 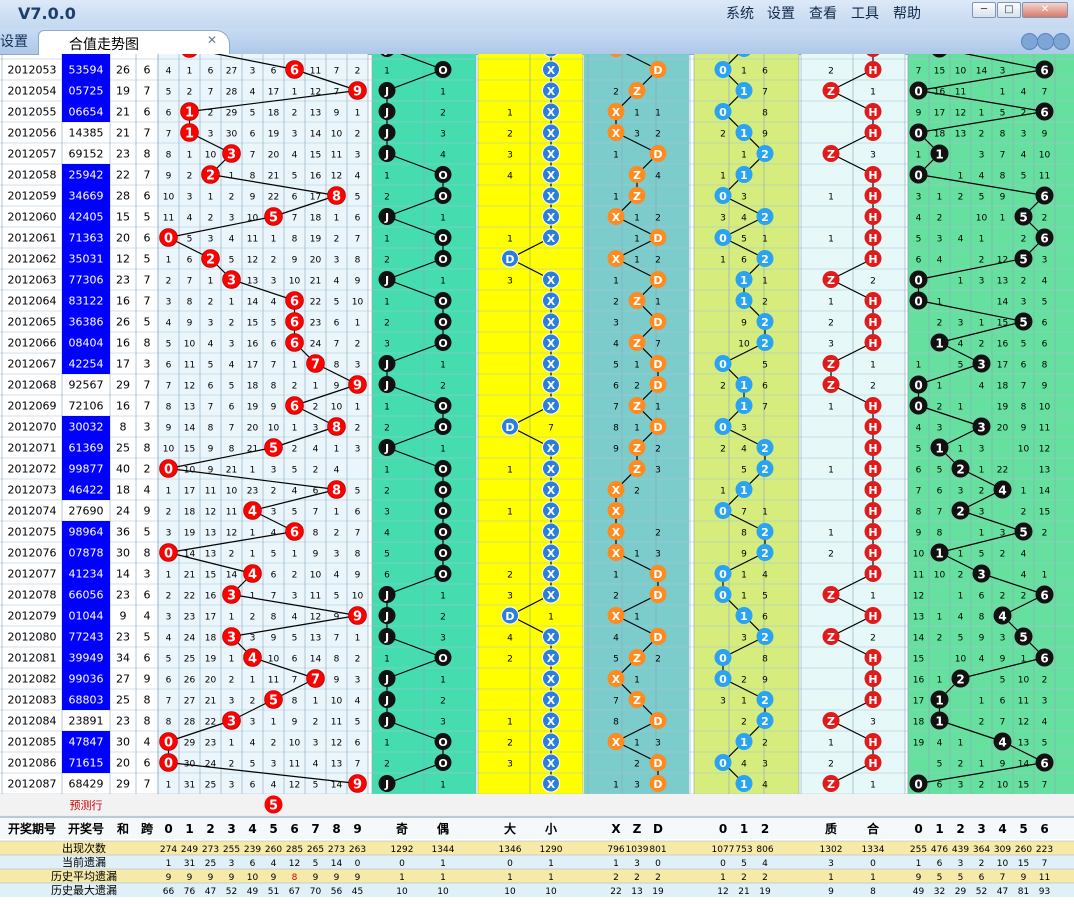 What do you see at coordinates (744, 324) in the screenshot?
I see `route-miss: 9` at bounding box center [744, 324].